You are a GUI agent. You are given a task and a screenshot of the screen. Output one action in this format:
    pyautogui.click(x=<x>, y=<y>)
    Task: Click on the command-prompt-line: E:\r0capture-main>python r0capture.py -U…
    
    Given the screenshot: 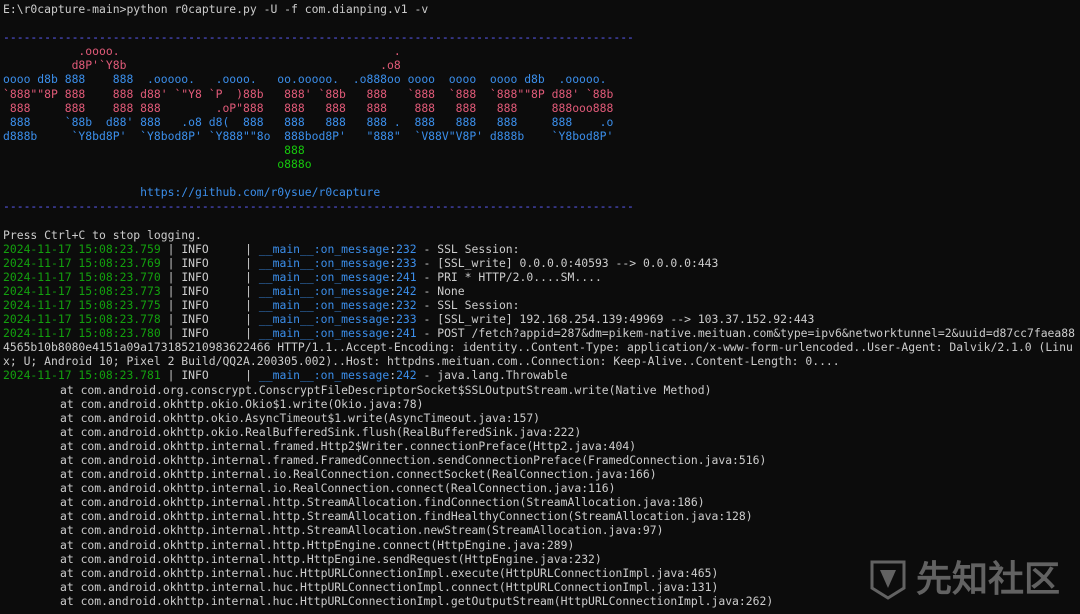 What is the action you would take?
    pyautogui.click(x=216, y=9)
    